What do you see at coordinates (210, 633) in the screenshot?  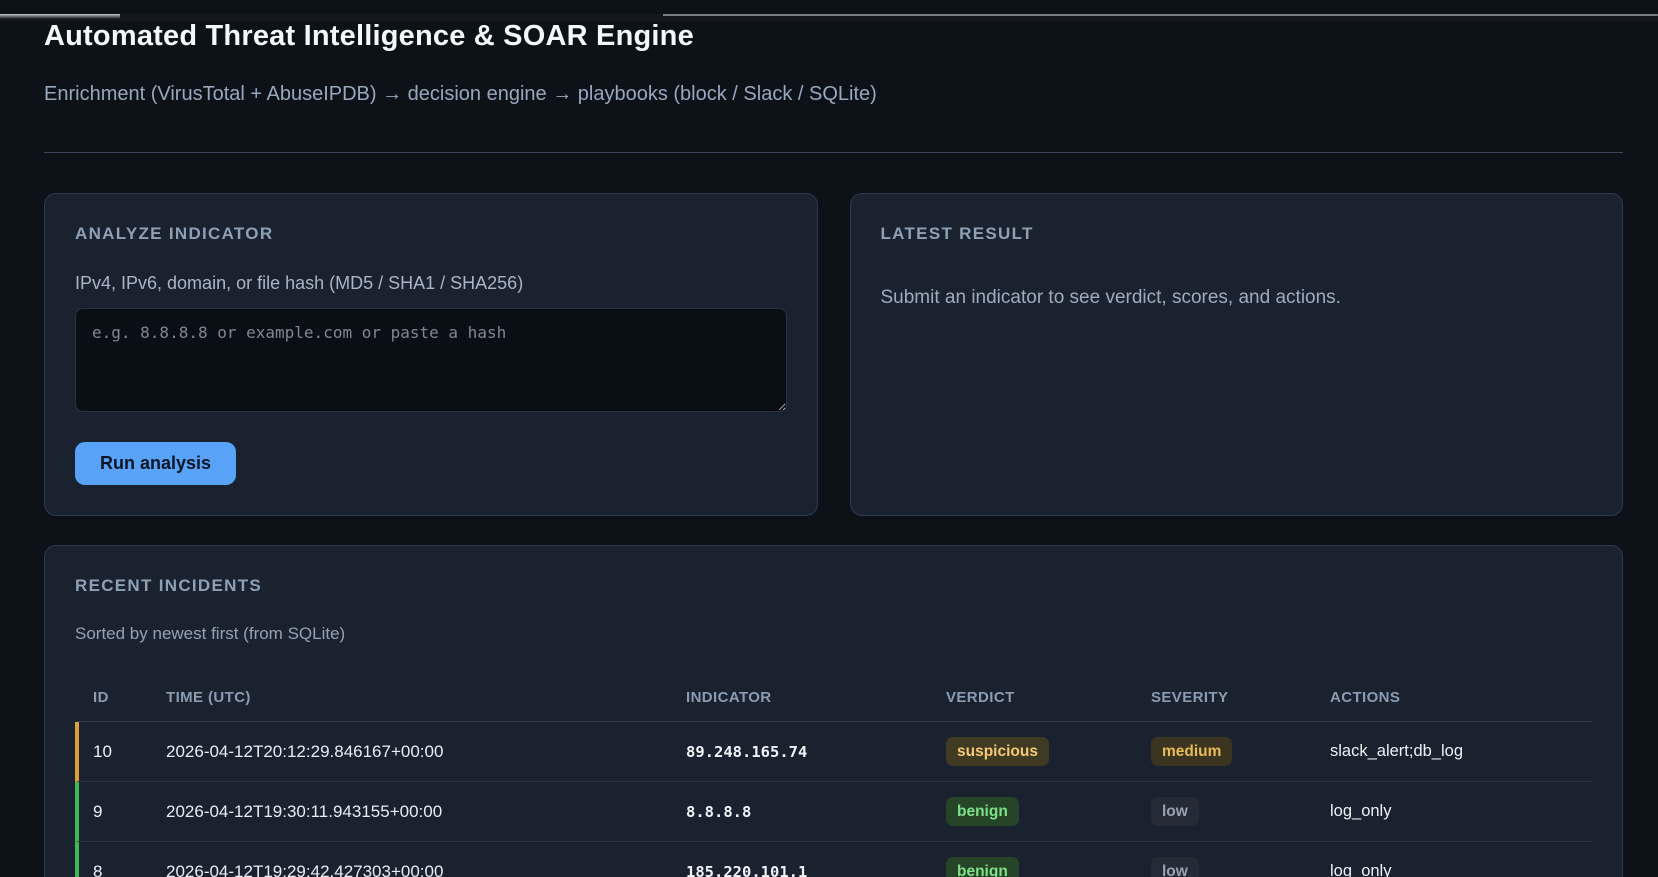 I see `incidents-subtitle: Sorted by newest first (from SQLite)` at bounding box center [210, 633].